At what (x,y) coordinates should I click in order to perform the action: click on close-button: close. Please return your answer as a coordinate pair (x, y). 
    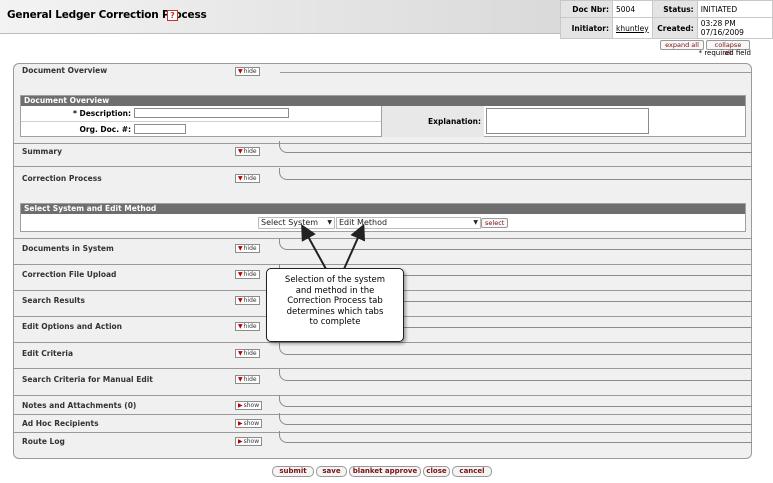
    Looking at the image, I should click on (436, 471).